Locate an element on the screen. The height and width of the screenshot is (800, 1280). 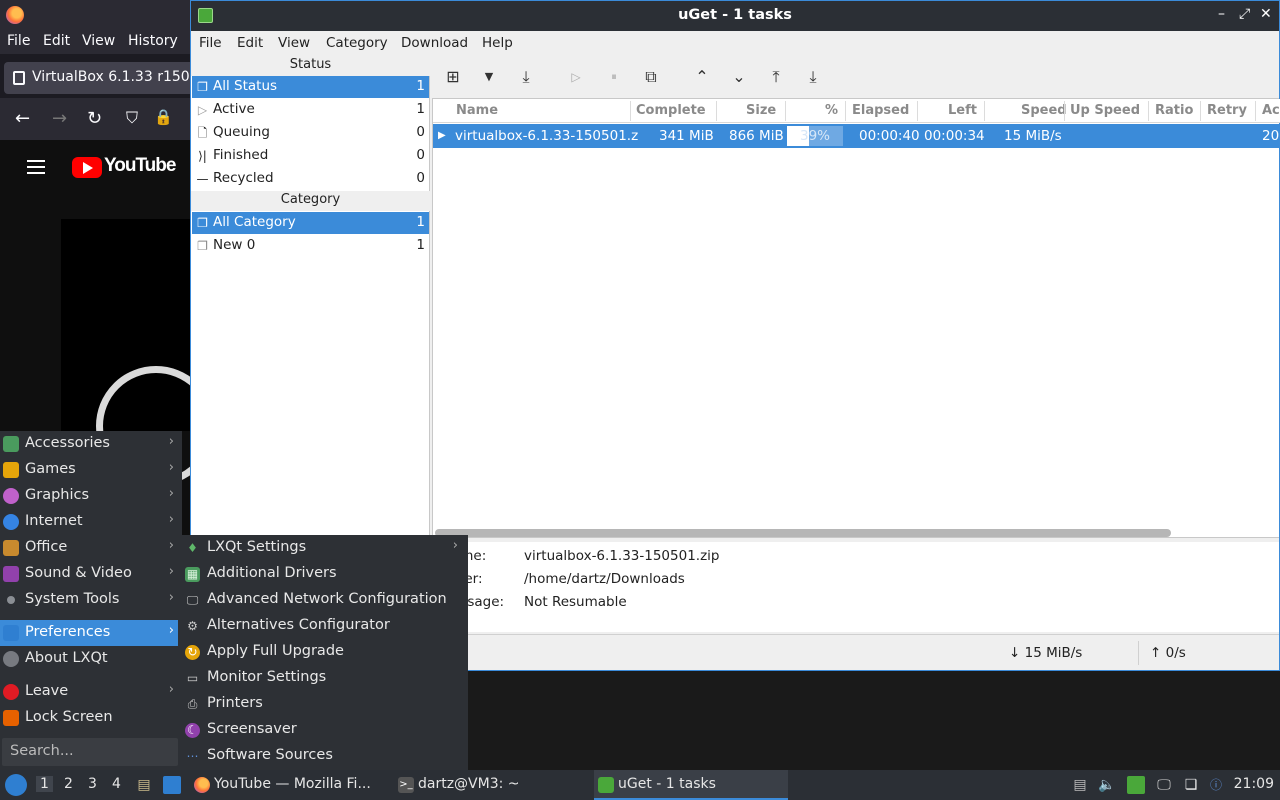
desktop-1: 1 is located at coordinates (44, 784).